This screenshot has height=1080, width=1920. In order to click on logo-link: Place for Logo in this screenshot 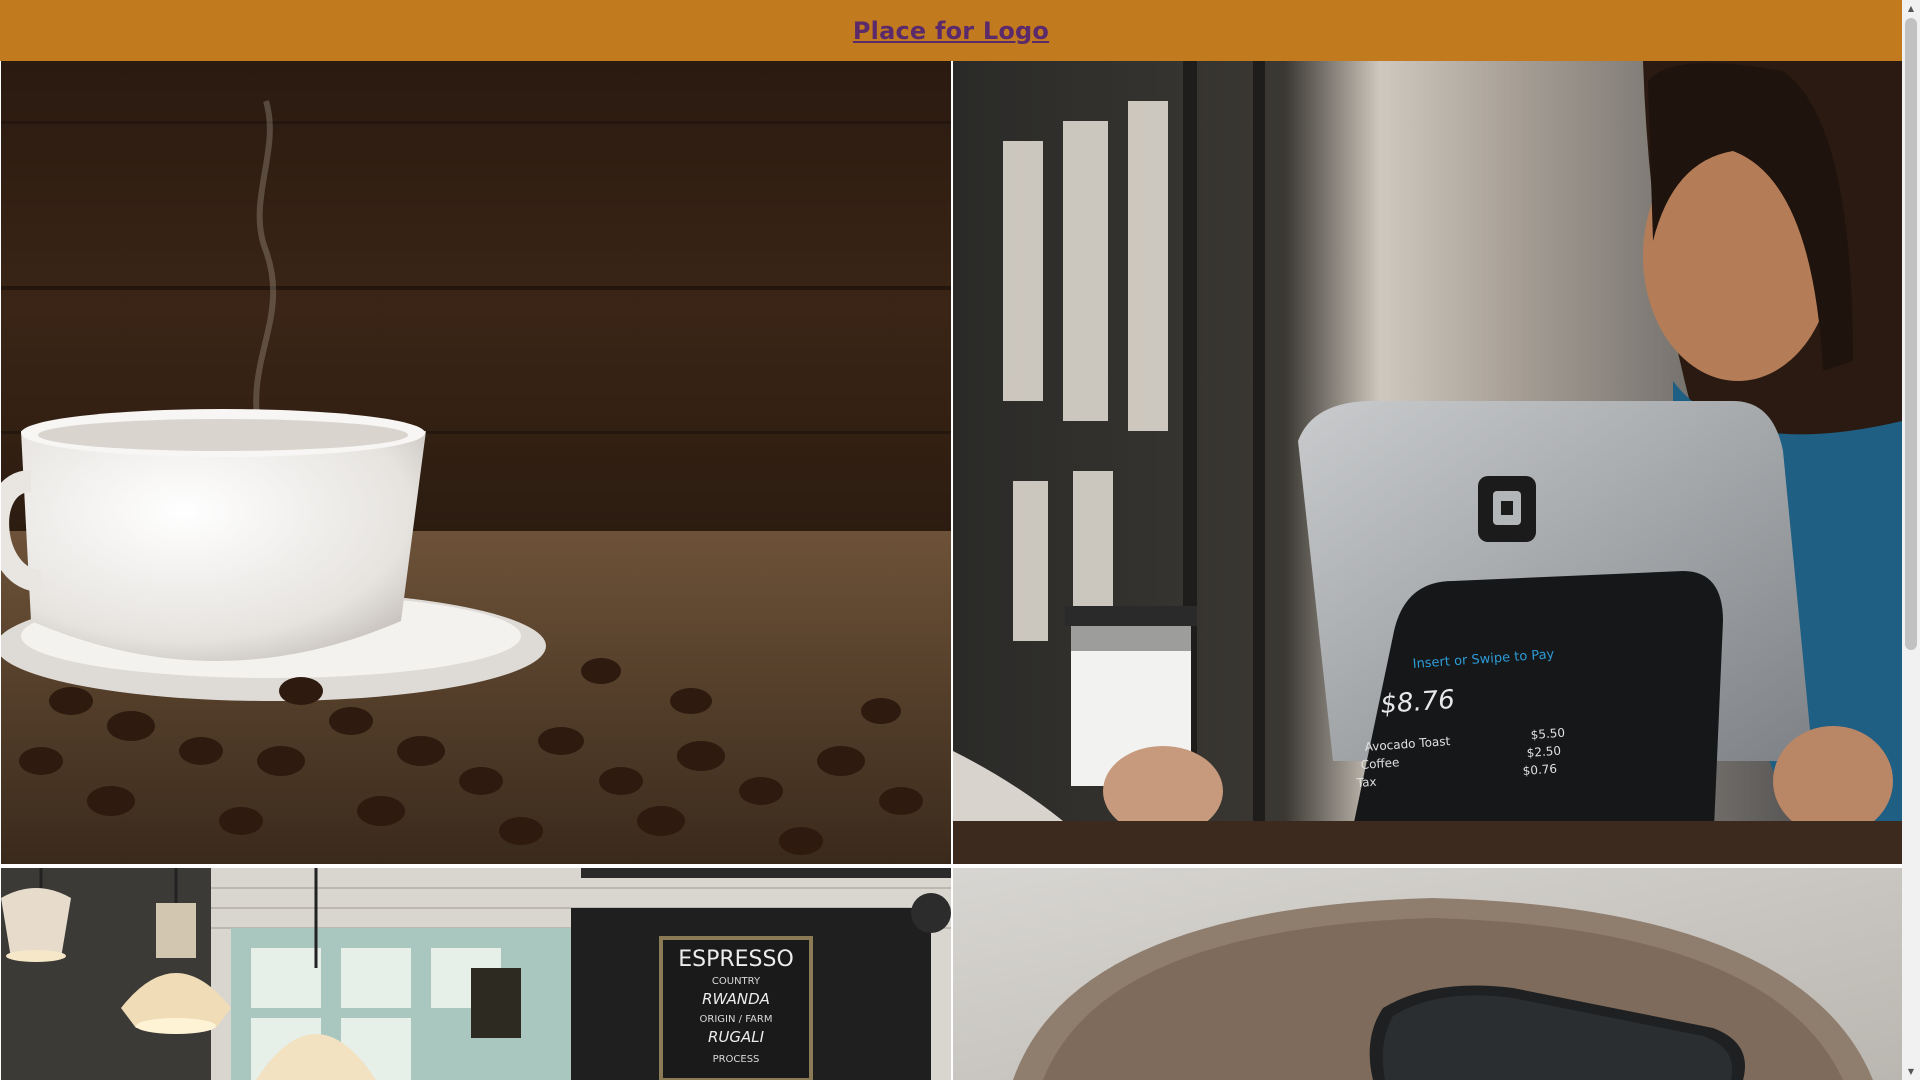, I will do `click(951, 31)`.